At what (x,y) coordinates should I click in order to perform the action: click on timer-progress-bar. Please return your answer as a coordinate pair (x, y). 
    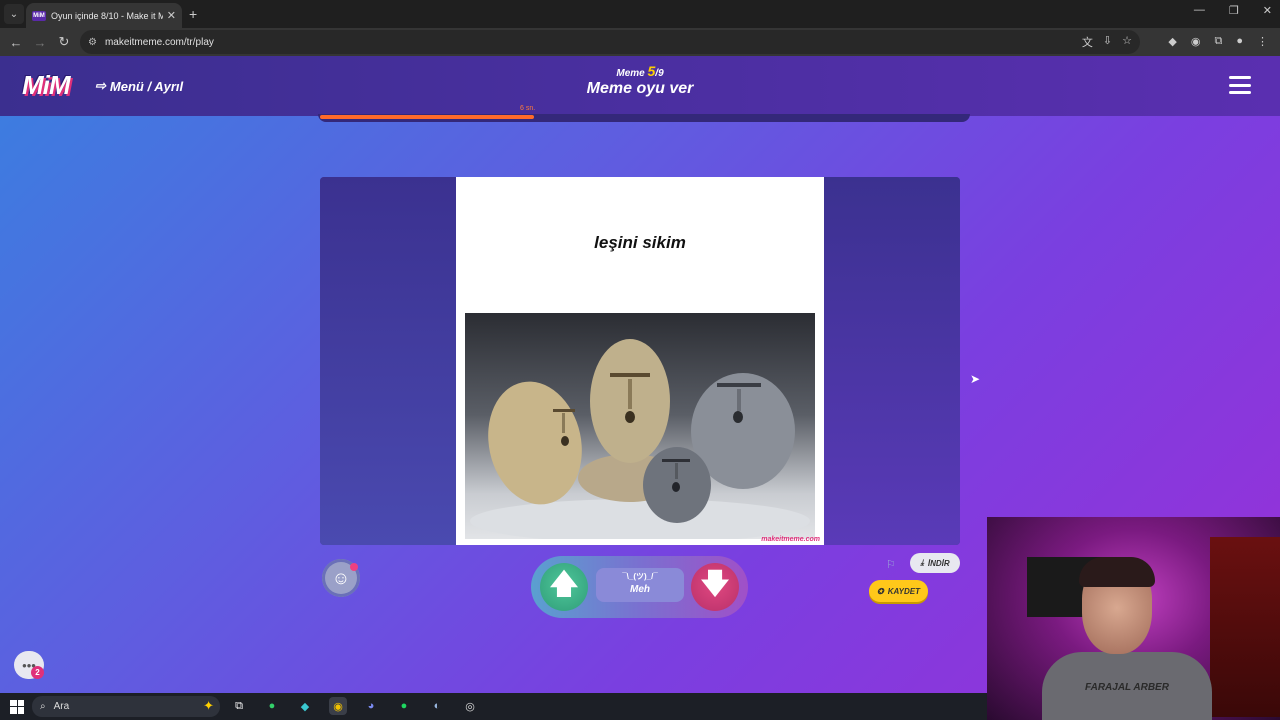
    Looking at the image, I should click on (427, 117).